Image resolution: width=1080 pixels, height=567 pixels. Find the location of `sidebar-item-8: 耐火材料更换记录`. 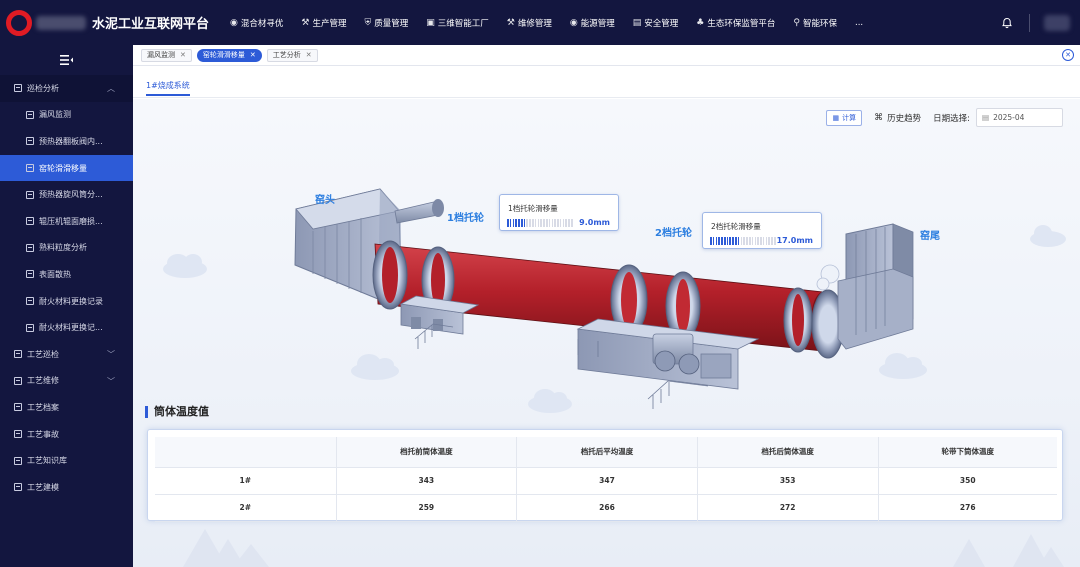

sidebar-item-8: 耐火材料更换记录 is located at coordinates (66, 301).